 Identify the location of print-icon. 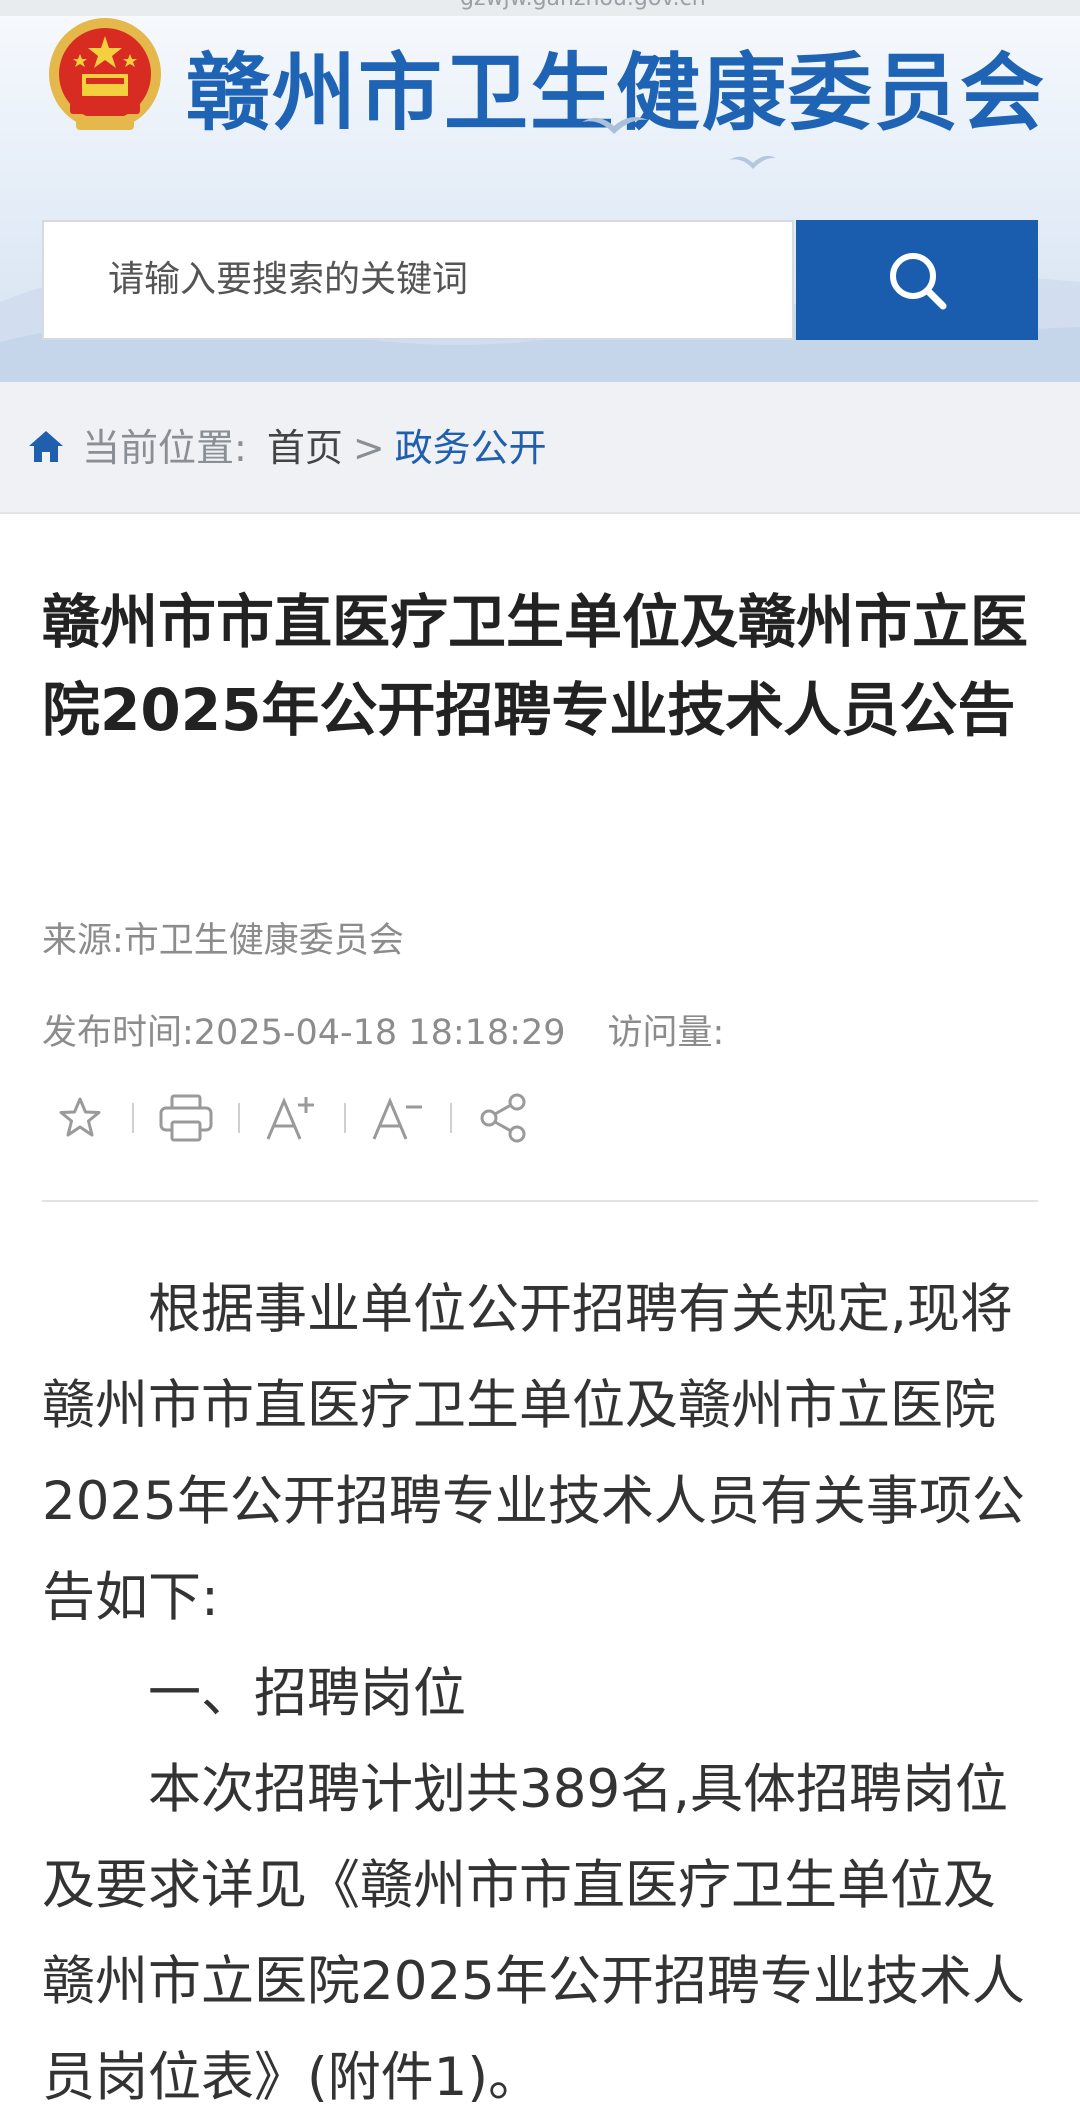
(186, 1118).